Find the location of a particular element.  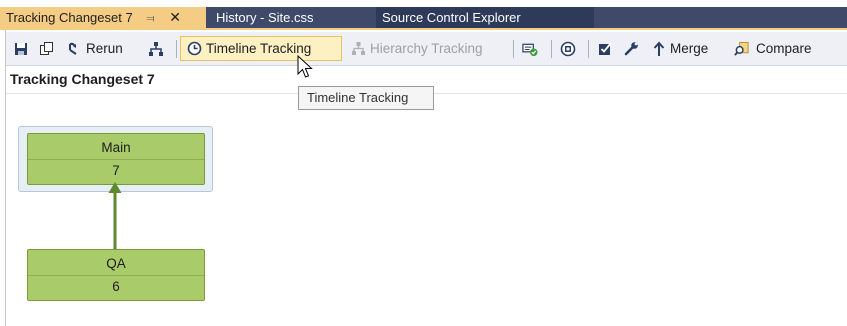

merge-arrow is located at coordinates (115, 216).